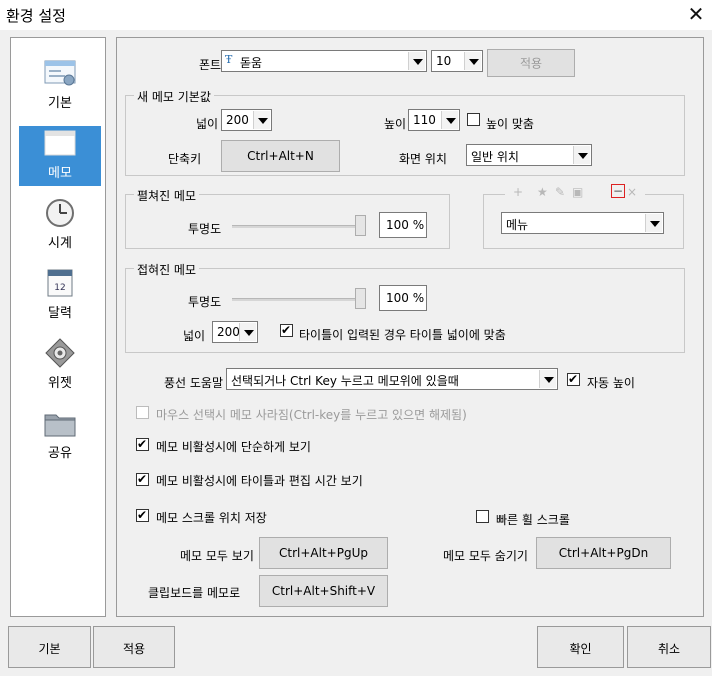  What do you see at coordinates (395, 124) in the screenshot?
I see `height-label: 높이` at bounding box center [395, 124].